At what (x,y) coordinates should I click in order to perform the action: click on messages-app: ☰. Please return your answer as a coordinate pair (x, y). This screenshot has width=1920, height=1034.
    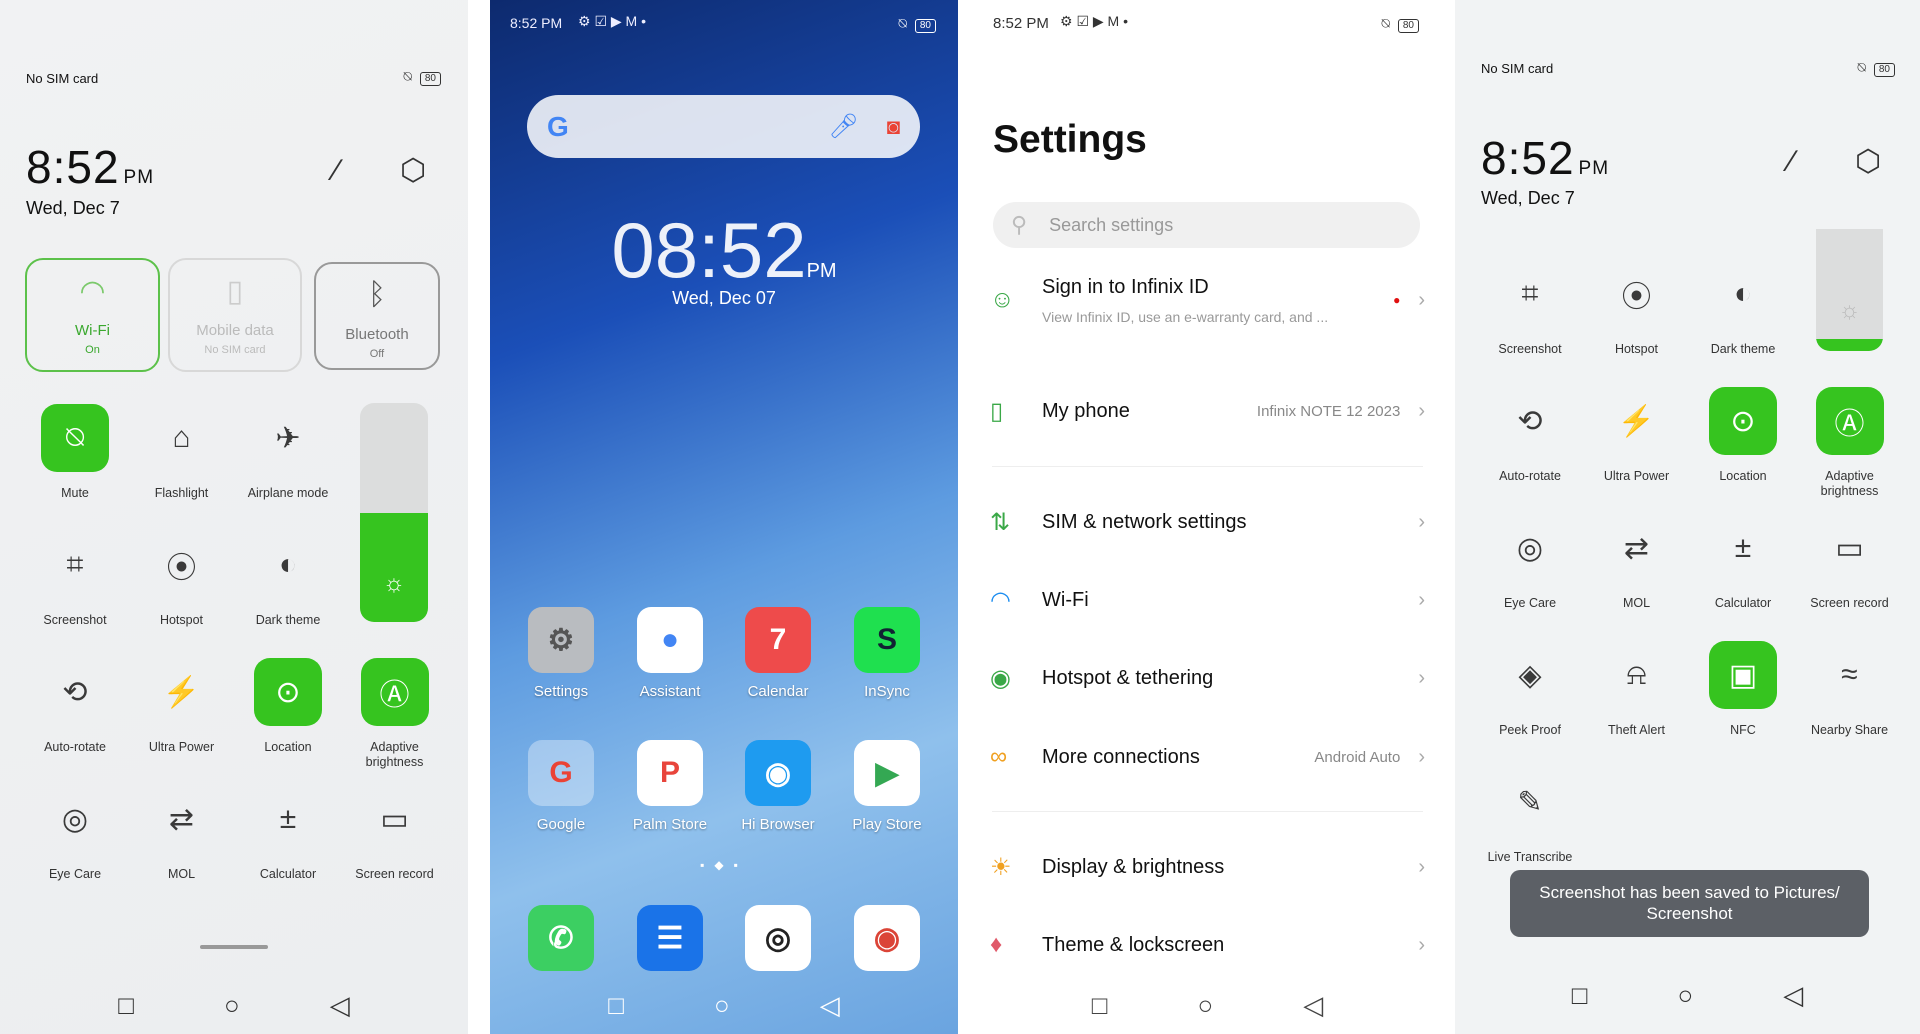
    Looking at the image, I should click on (670, 938).